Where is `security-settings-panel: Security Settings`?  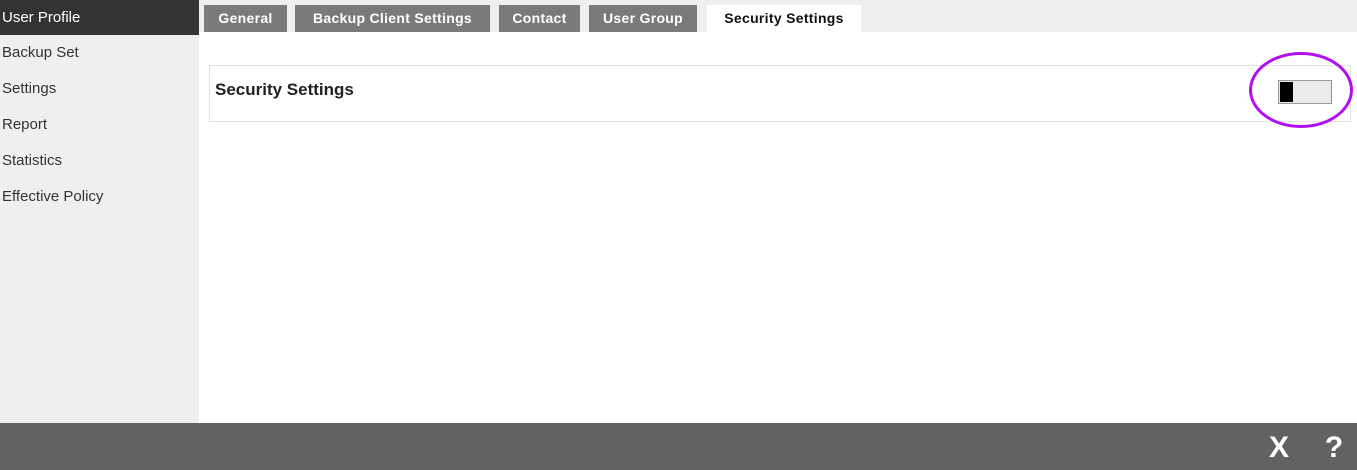
security-settings-panel: Security Settings is located at coordinates (780, 93).